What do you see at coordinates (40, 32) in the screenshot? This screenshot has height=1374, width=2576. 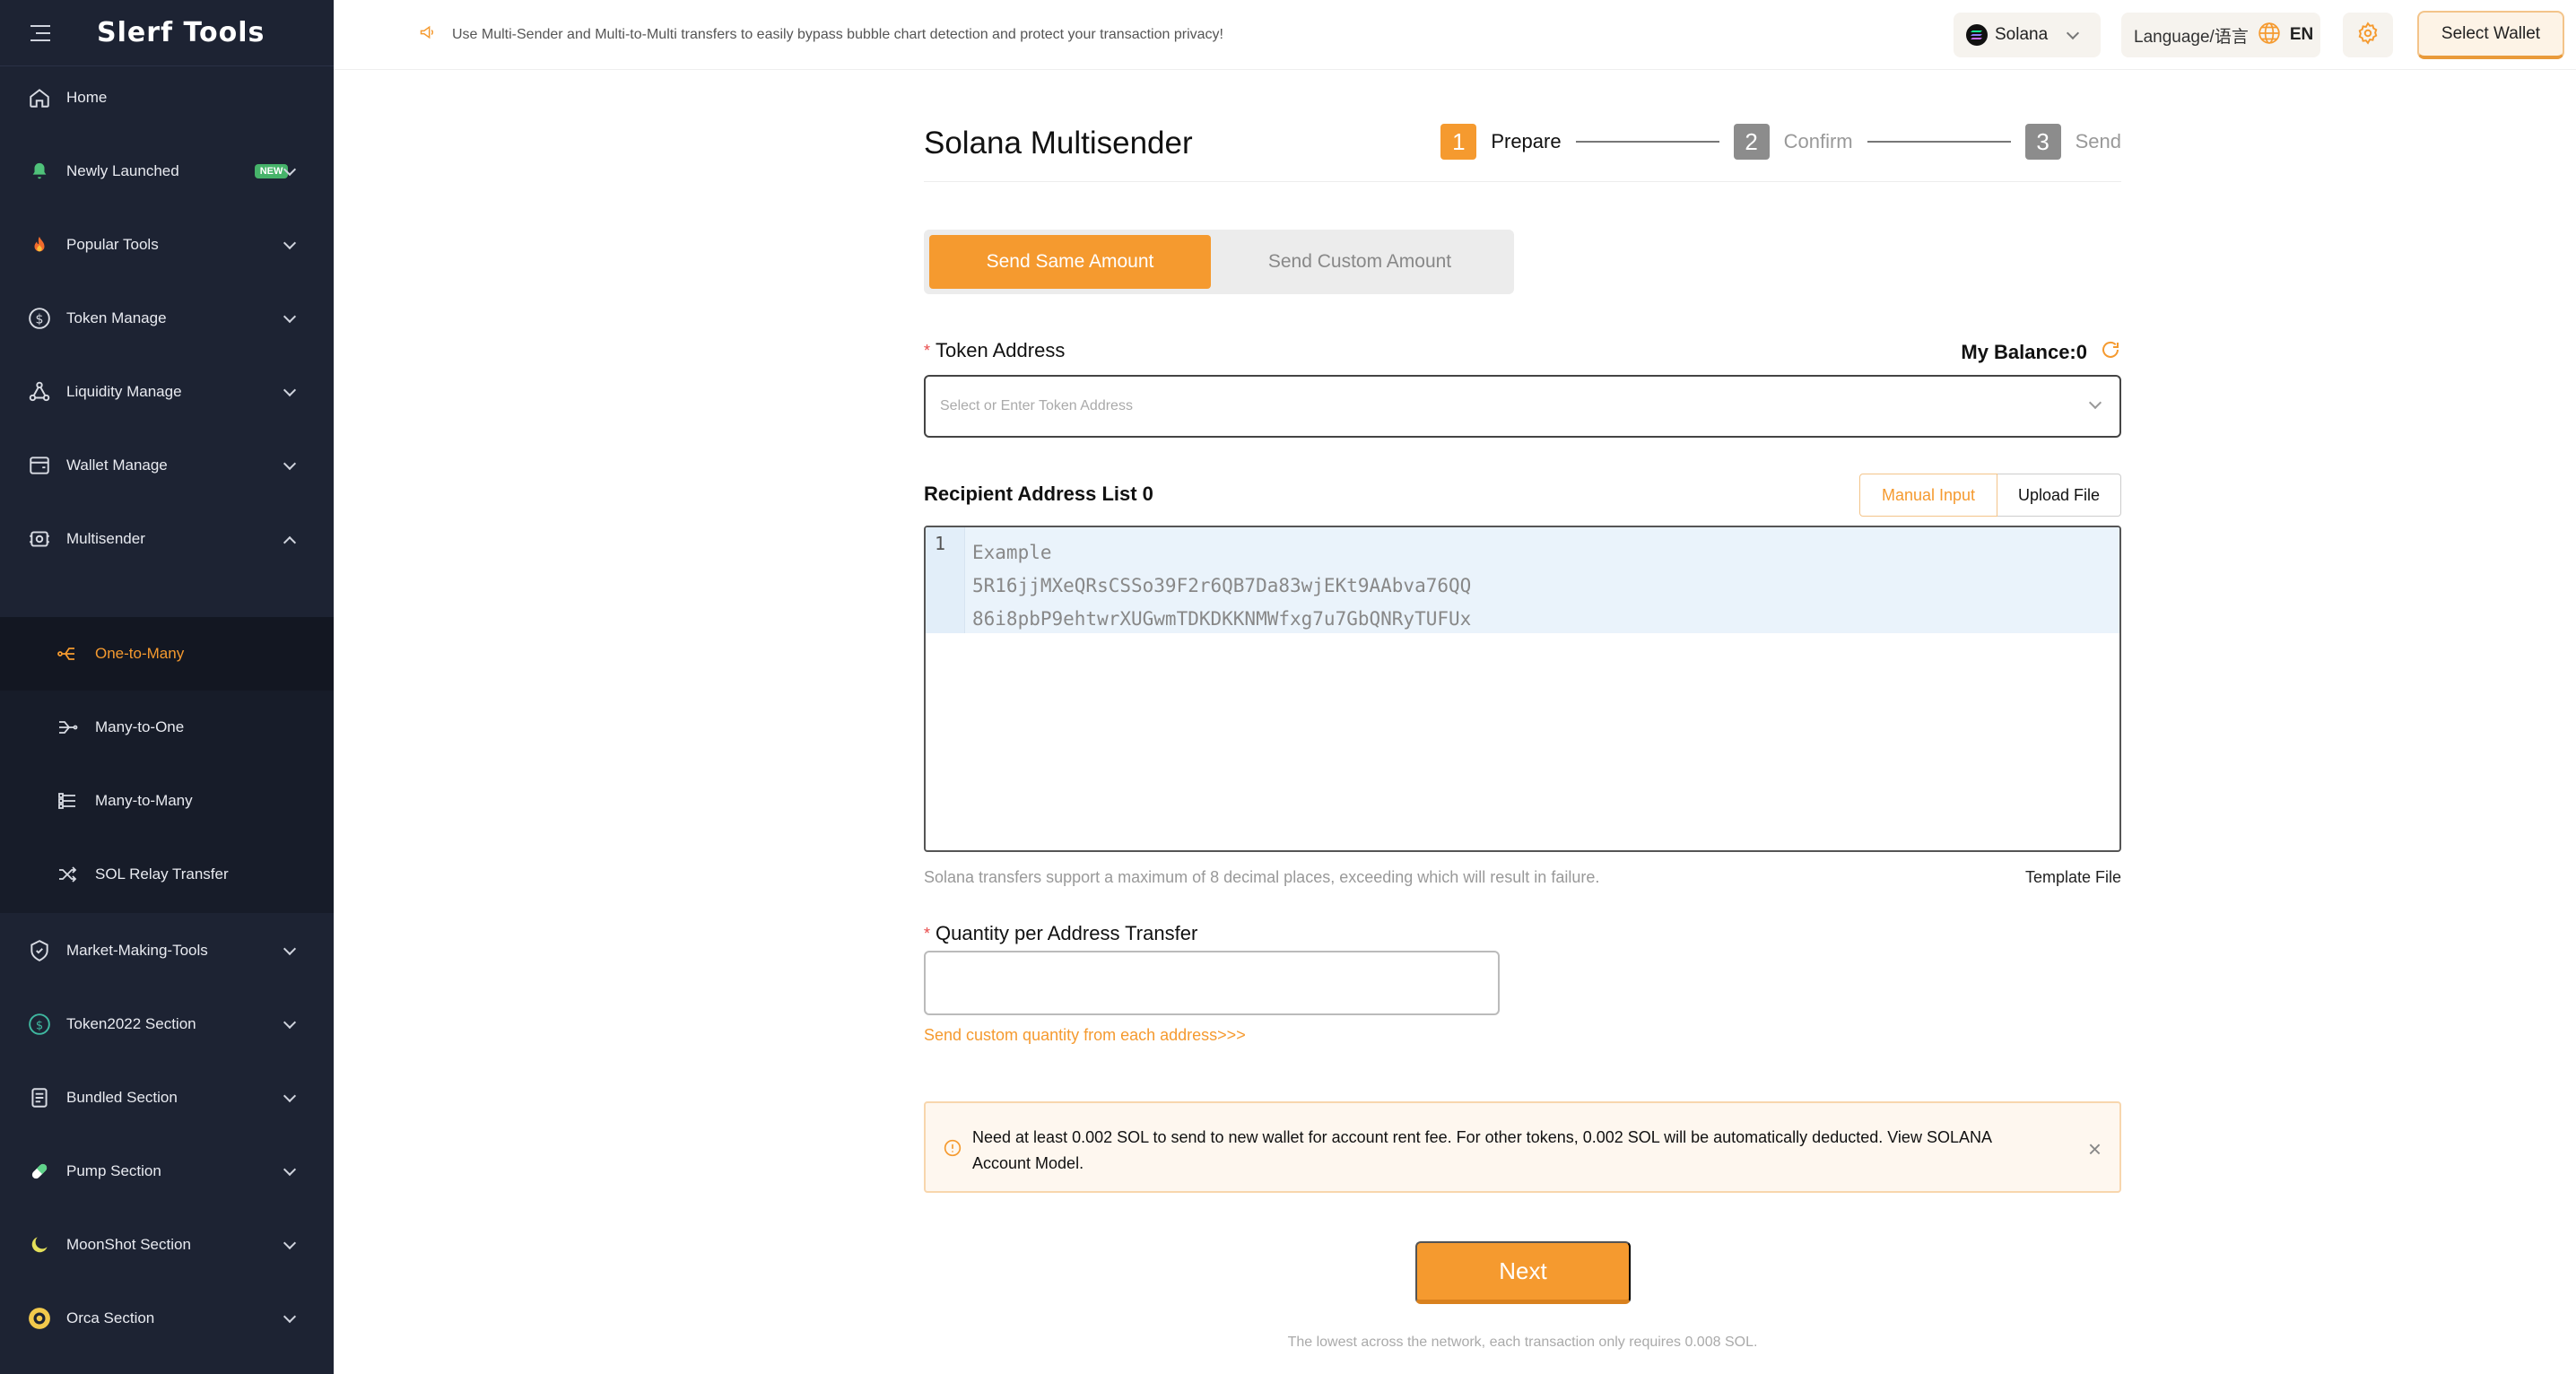 I see `menu-collapse-icon` at bounding box center [40, 32].